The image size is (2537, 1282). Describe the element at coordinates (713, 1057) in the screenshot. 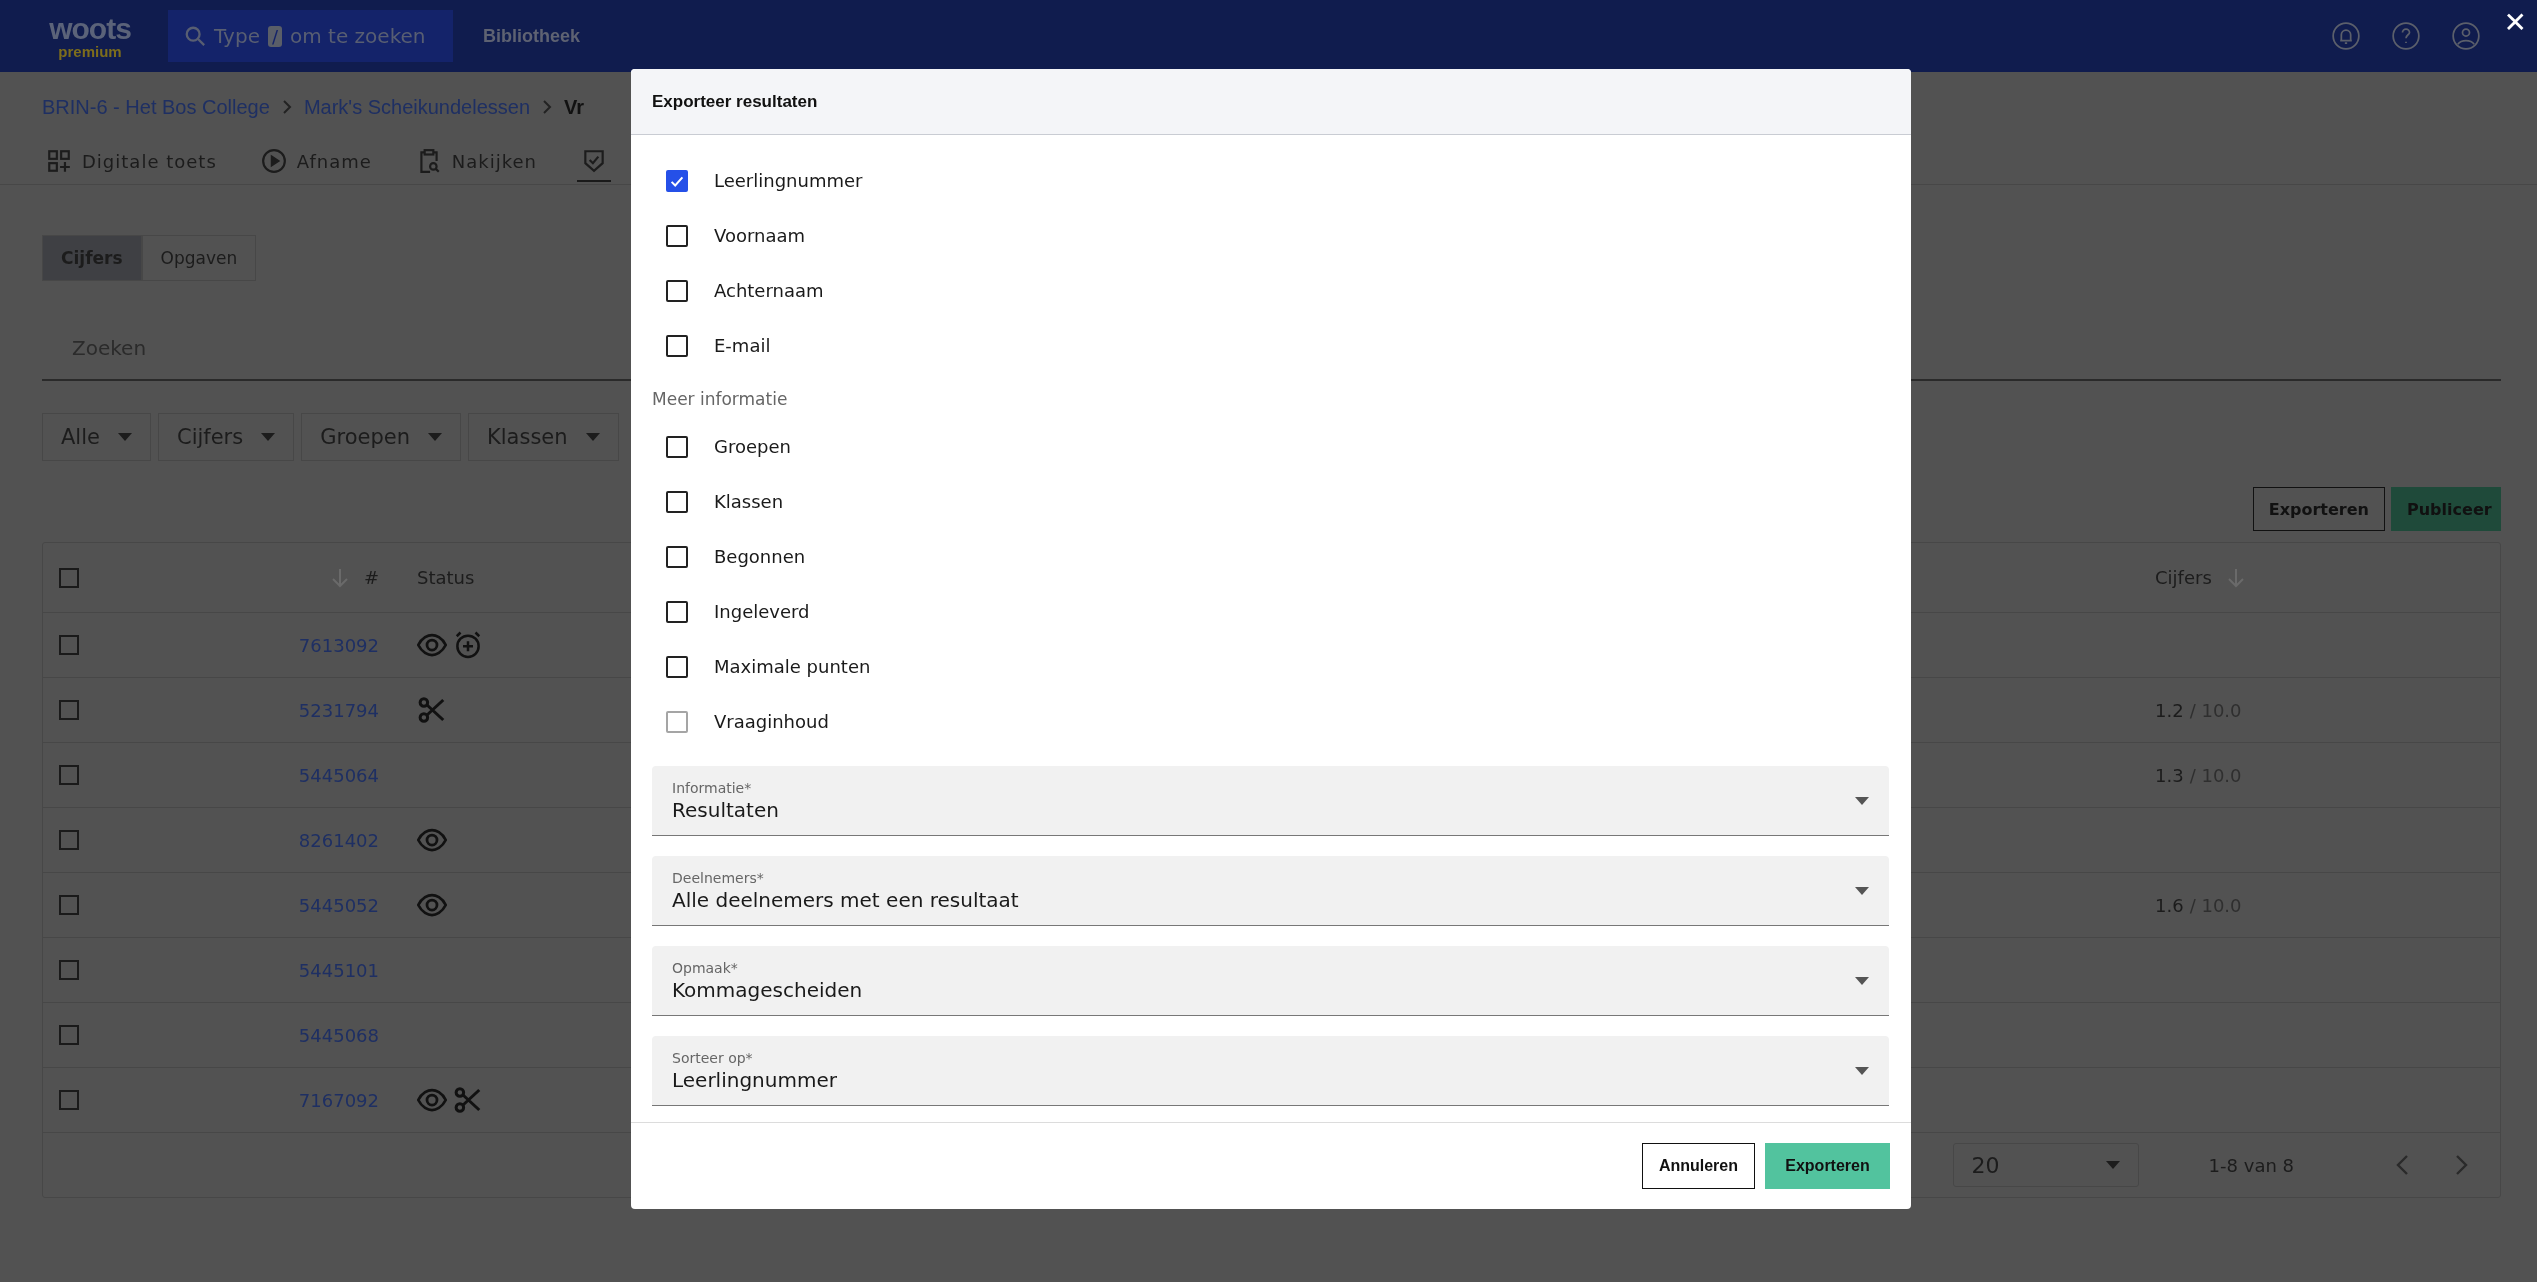

I see `field-label: Sorteer op*` at that location.